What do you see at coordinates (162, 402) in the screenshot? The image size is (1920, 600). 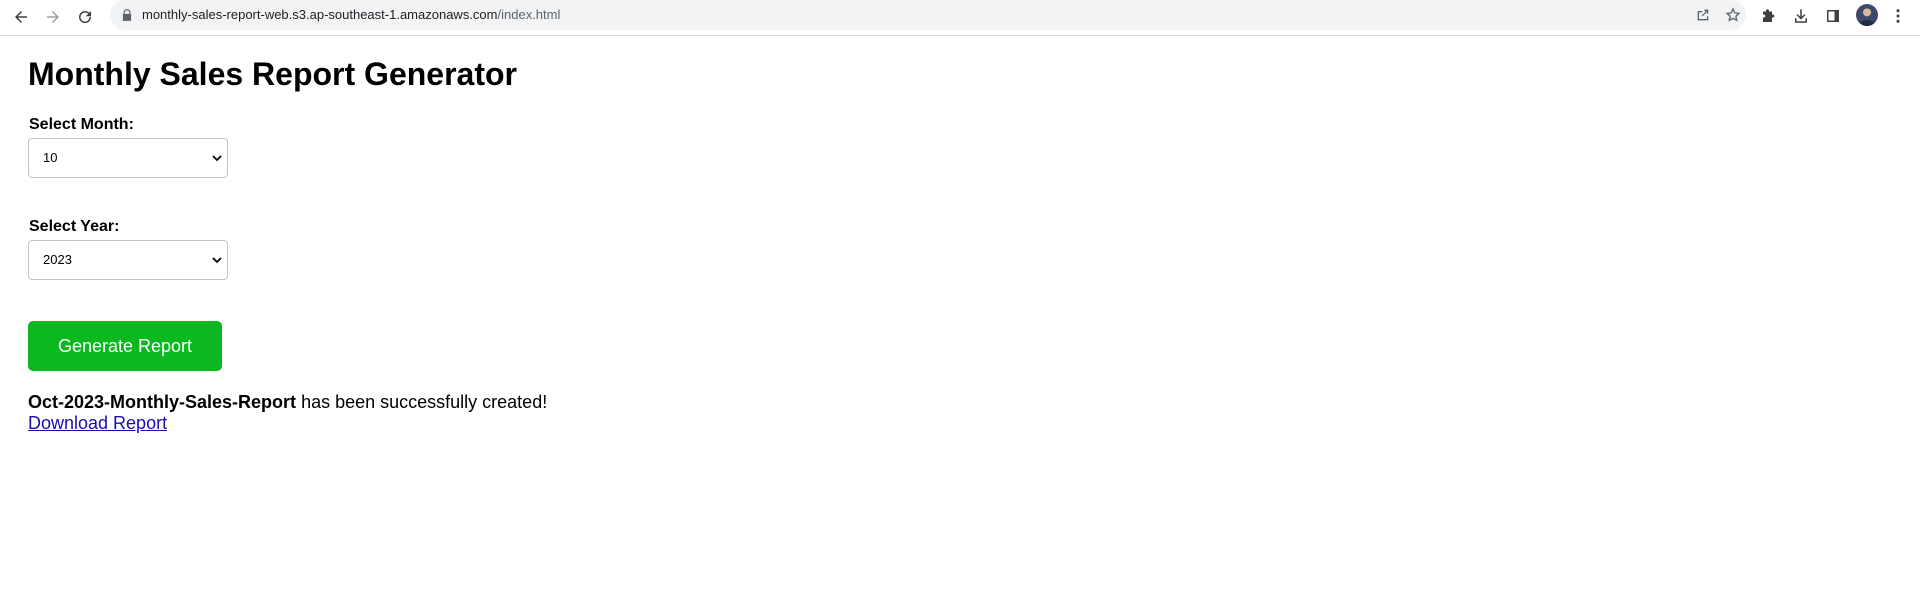 I see `report-name: Oct-2023-Monthly-Sales-Report` at bounding box center [162, 402].